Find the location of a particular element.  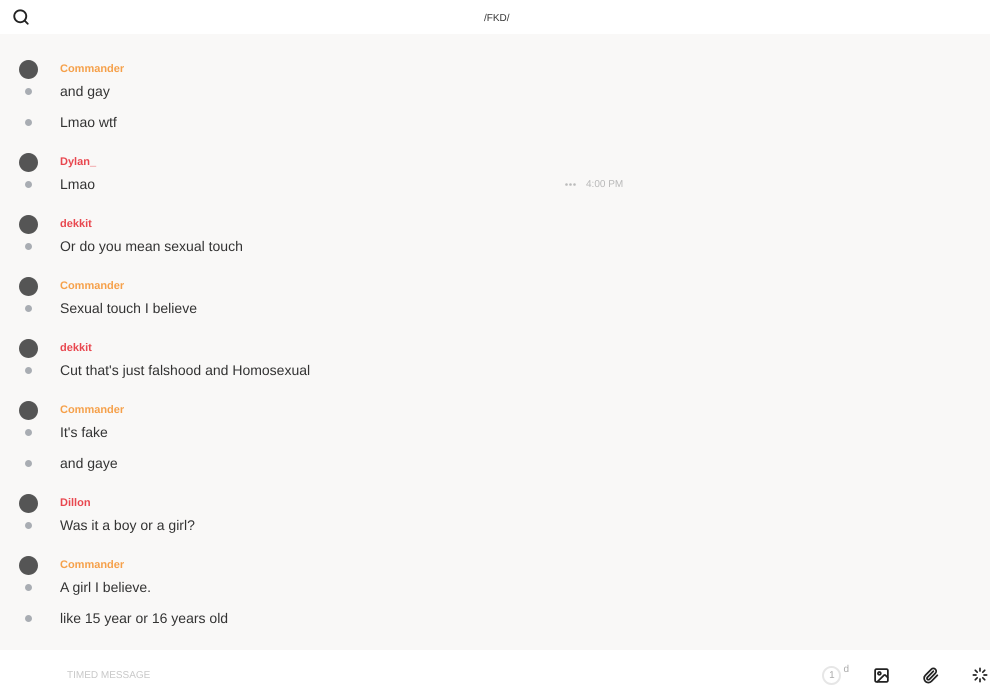

message-text: Cut that's just falshood and Homosexual is located at coordinates (185, 370).